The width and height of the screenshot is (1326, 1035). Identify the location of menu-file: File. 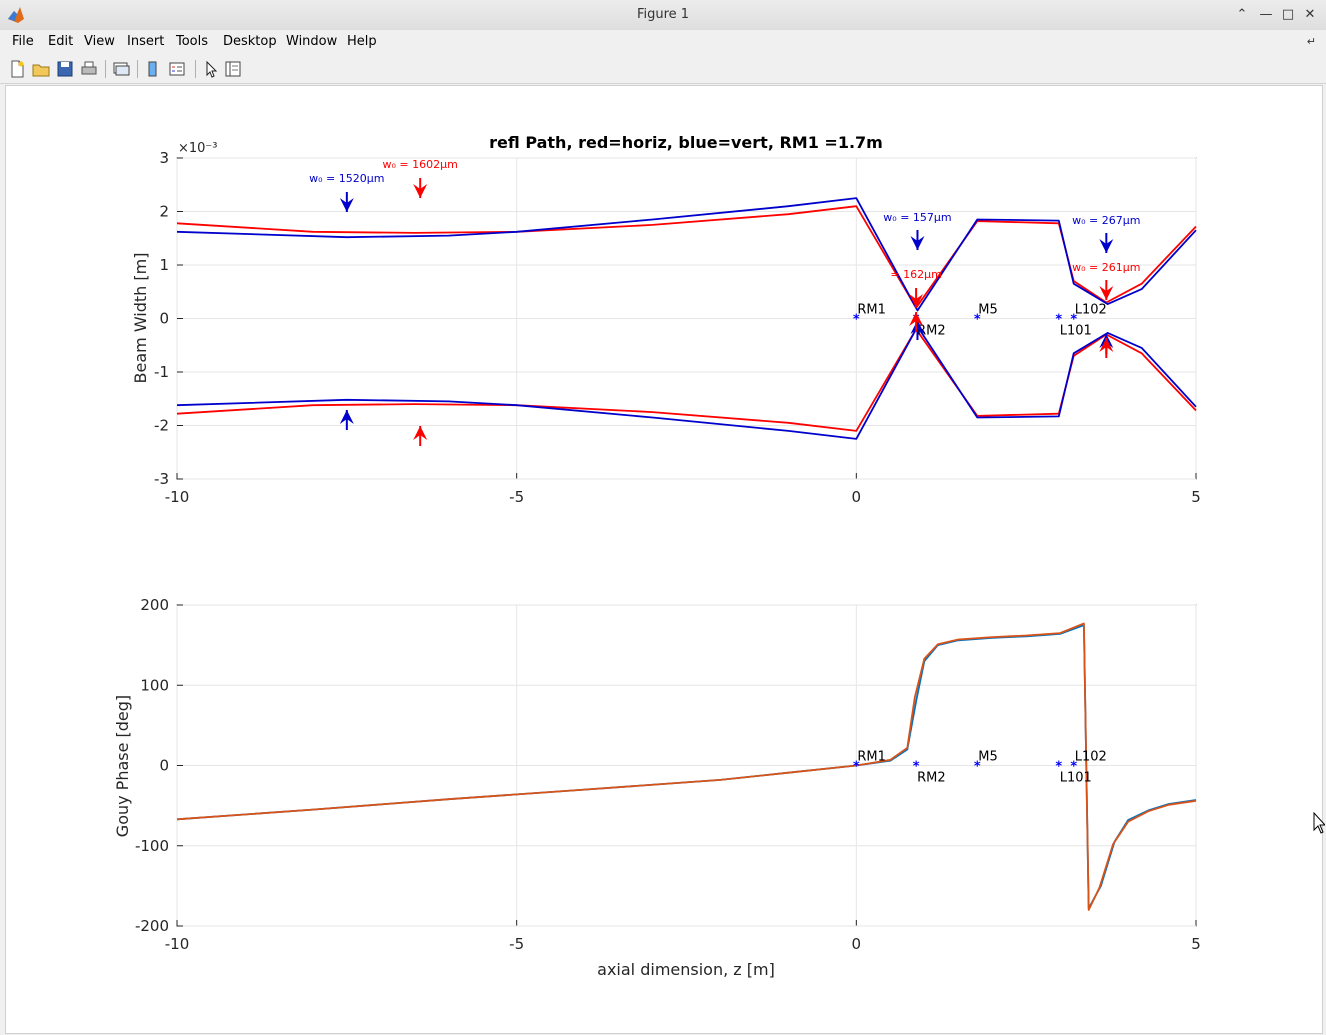
(23, 41).